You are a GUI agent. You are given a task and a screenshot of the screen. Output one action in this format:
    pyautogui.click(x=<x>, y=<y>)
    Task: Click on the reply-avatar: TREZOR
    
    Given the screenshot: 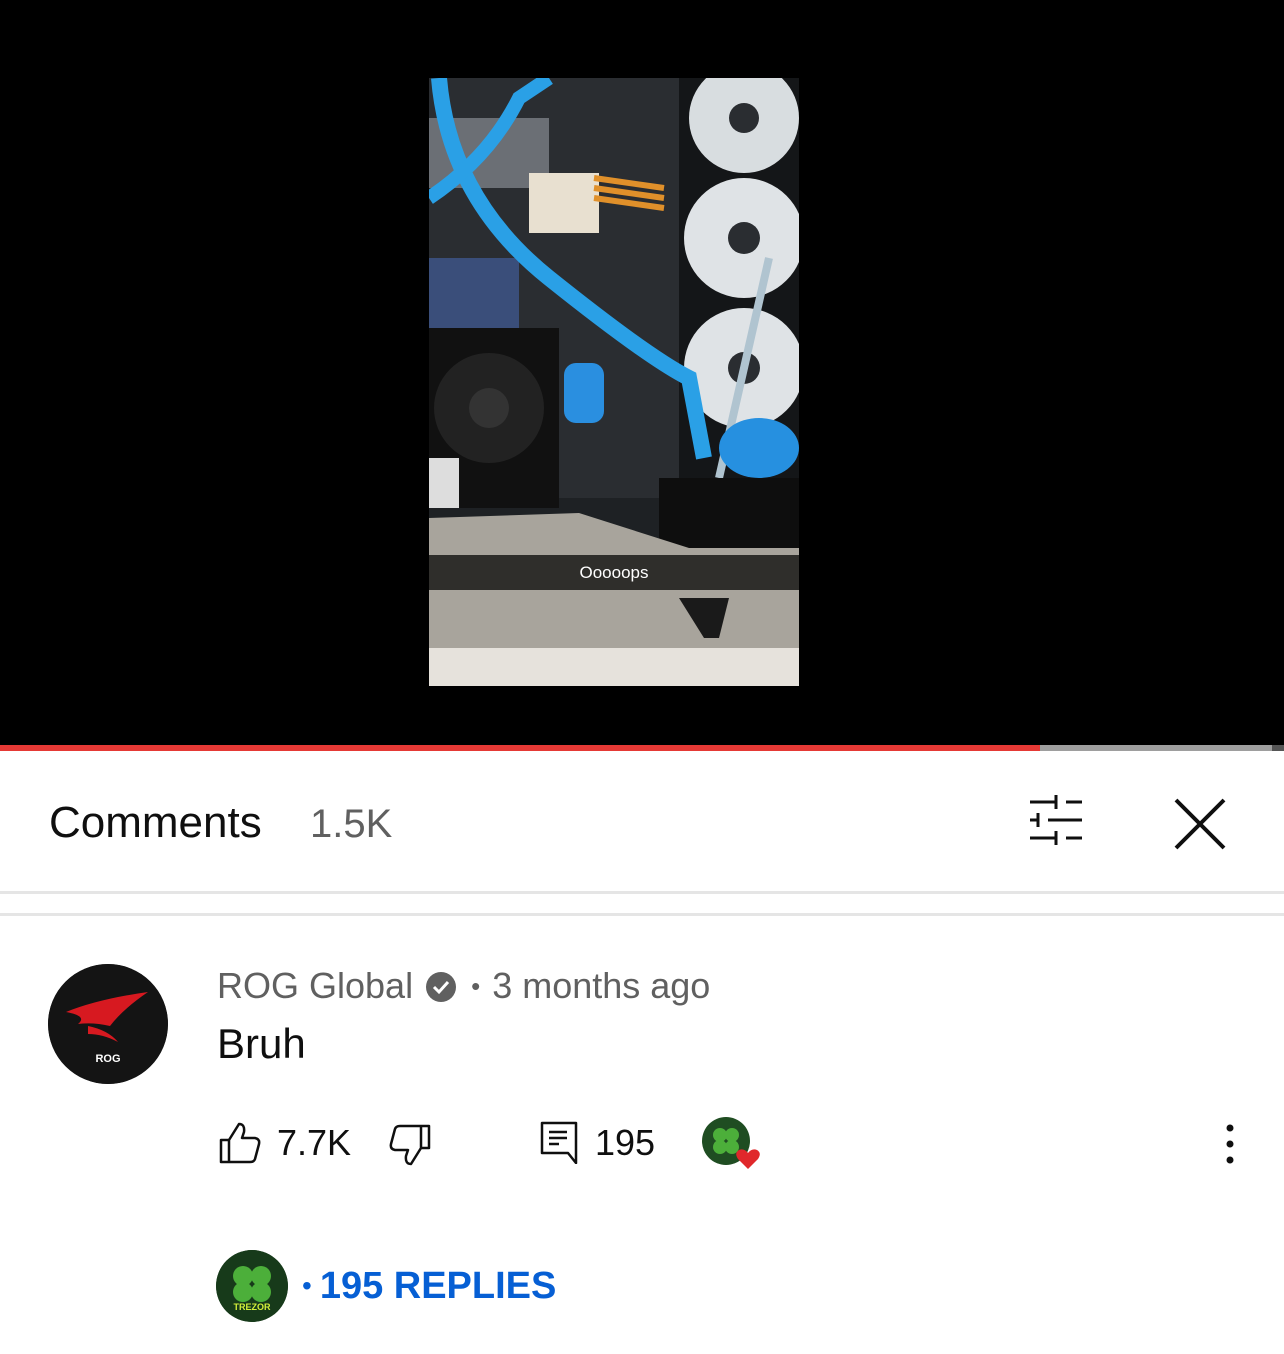 What is the action you would take?
    pyautogui.click(x=252, y=1286)
    